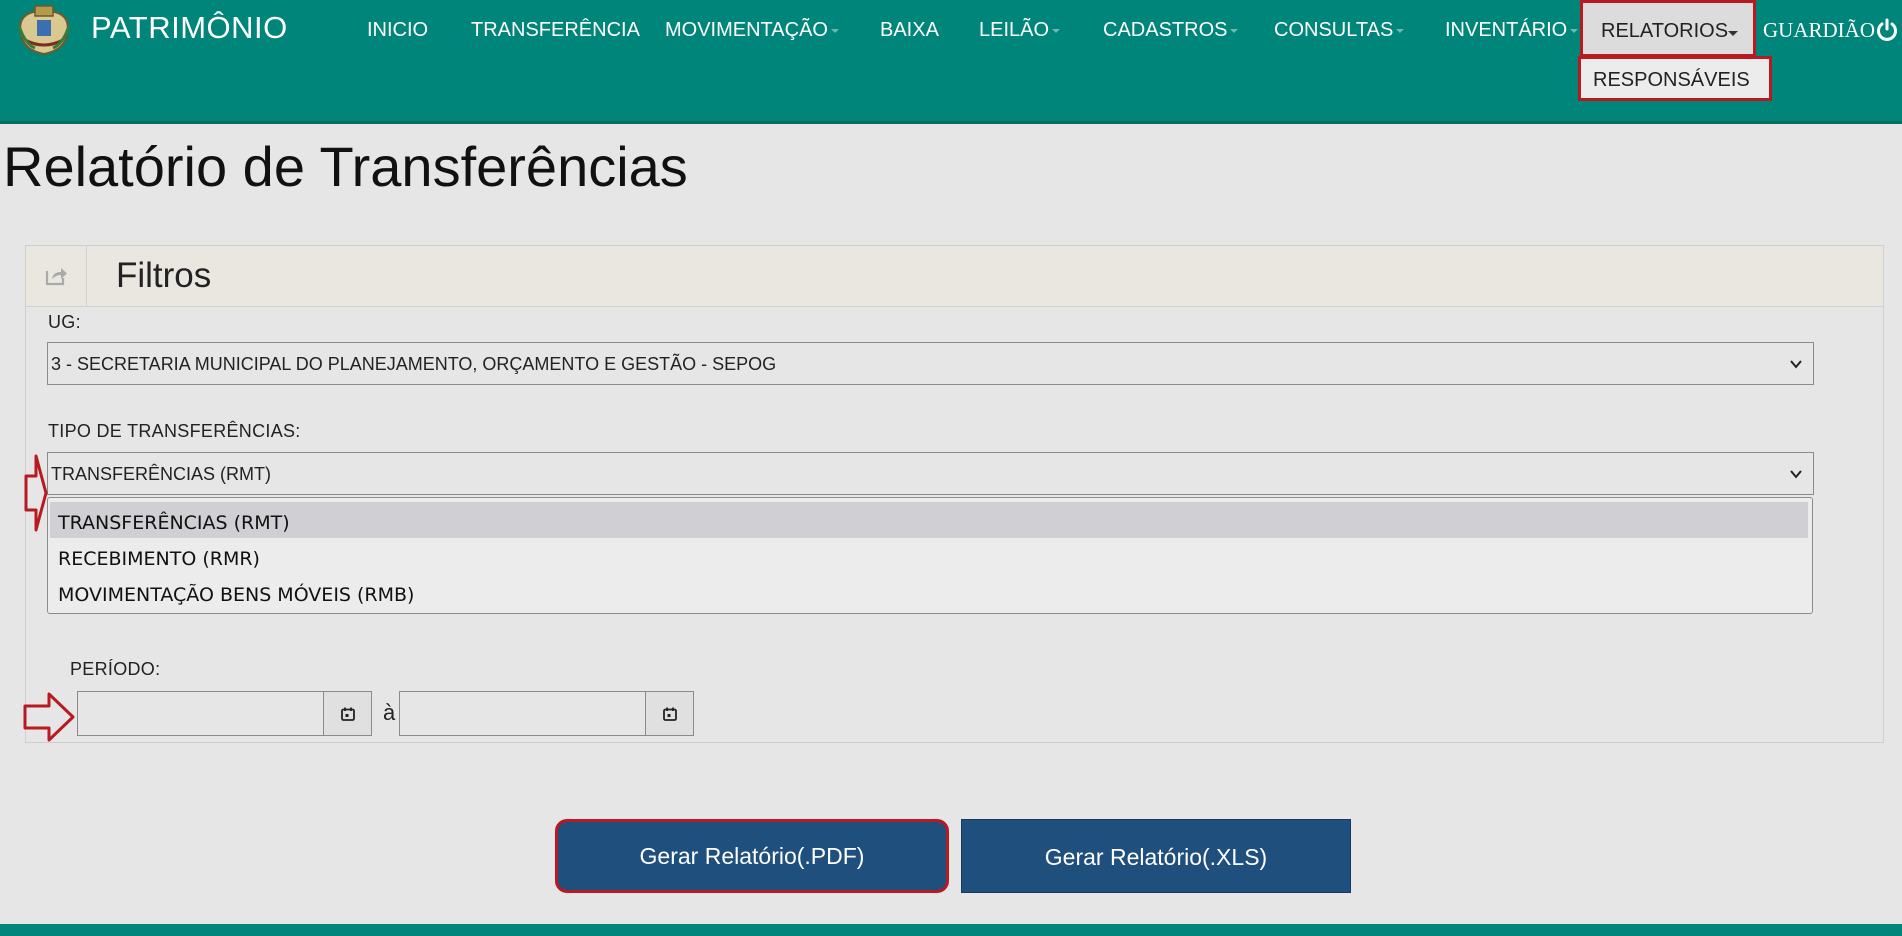 Image resolution: width=1902 pixels, height=936 pixels. I want to click on generate-xls-button: Gerar Relatório(.XLS), so click(1156, 856).